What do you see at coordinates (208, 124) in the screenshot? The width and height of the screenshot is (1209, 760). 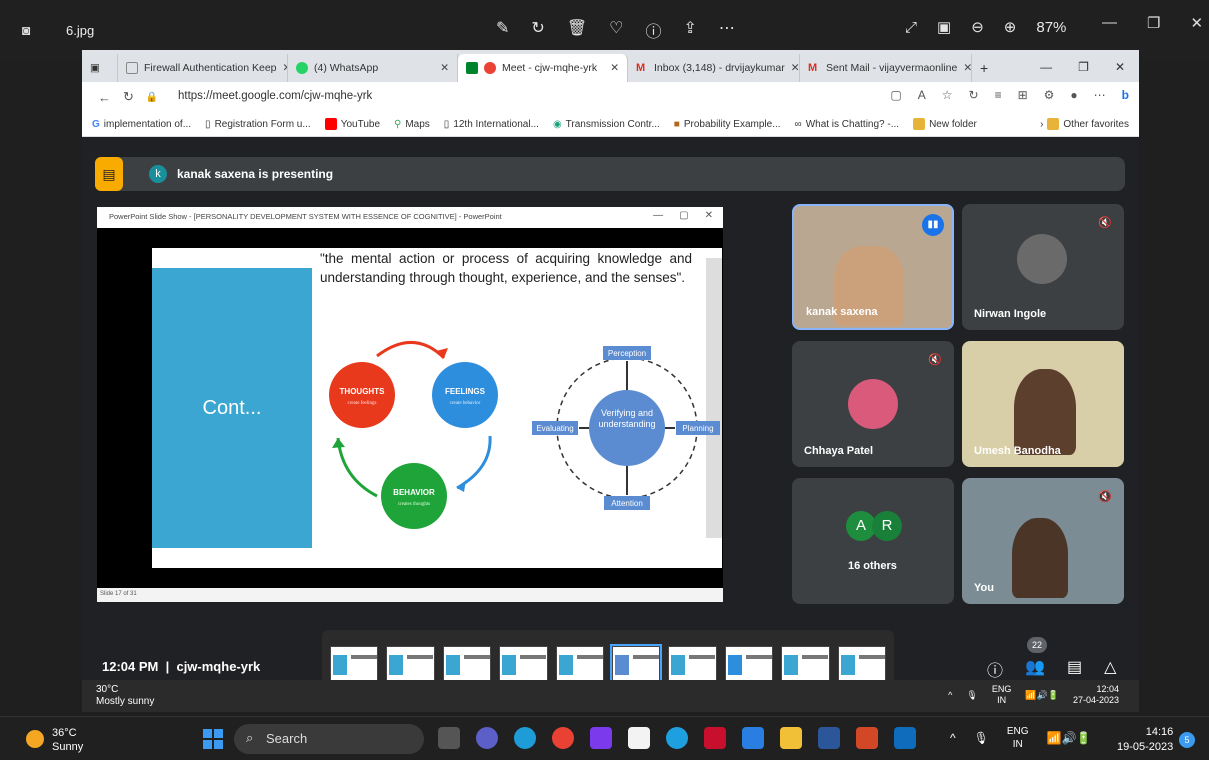 I see `page-icon: ▯` at bounding box center [208, 124].